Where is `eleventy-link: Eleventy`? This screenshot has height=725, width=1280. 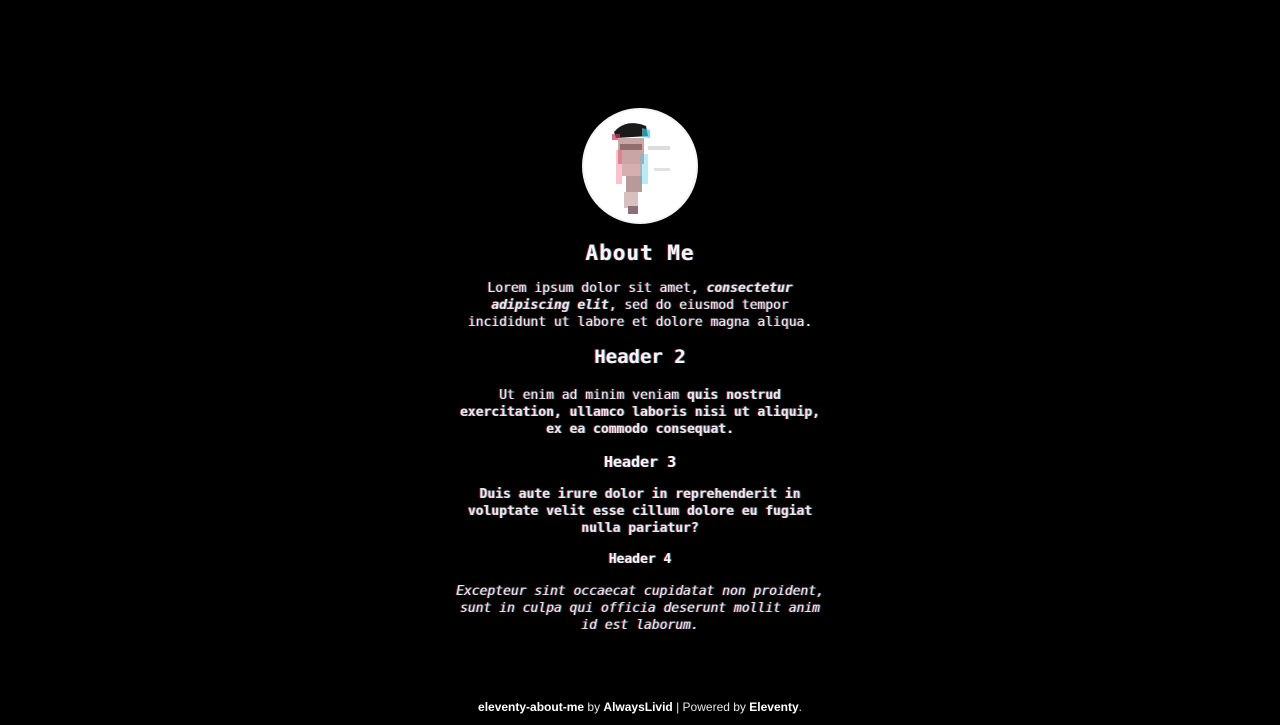
eleventy-link: Eleventy is located at coordinates (773, 707).